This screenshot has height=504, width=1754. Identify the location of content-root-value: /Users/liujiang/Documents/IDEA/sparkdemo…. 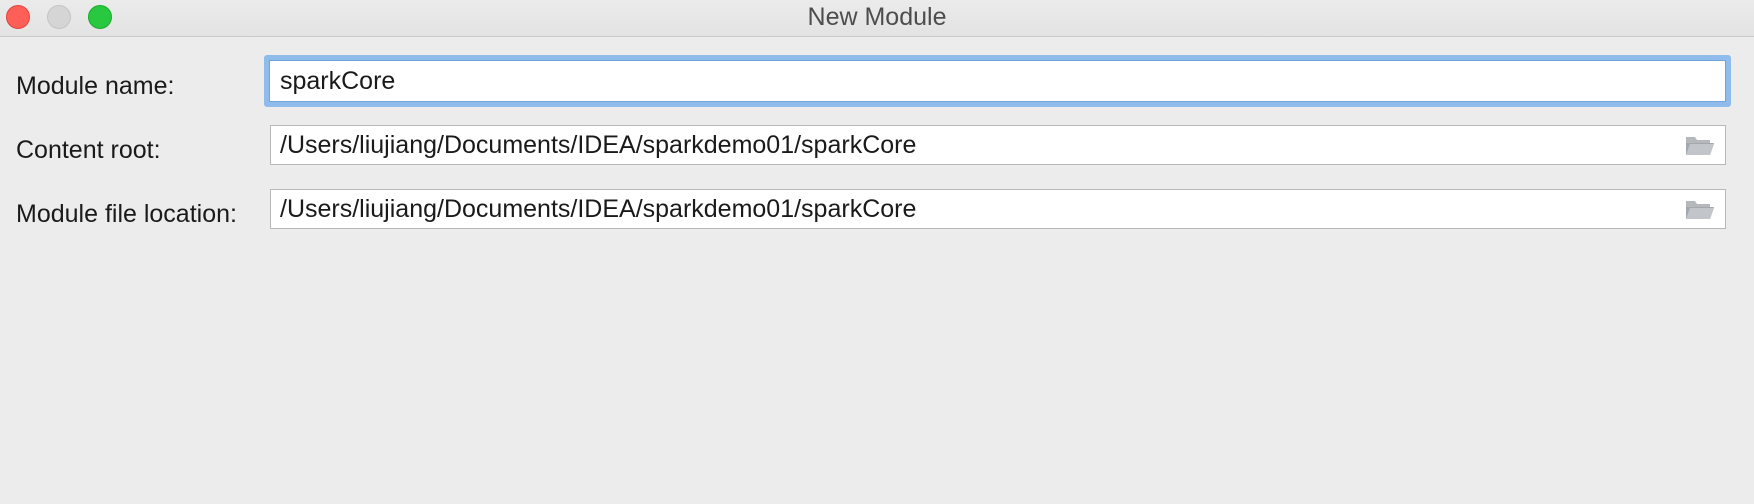
(598, 145).